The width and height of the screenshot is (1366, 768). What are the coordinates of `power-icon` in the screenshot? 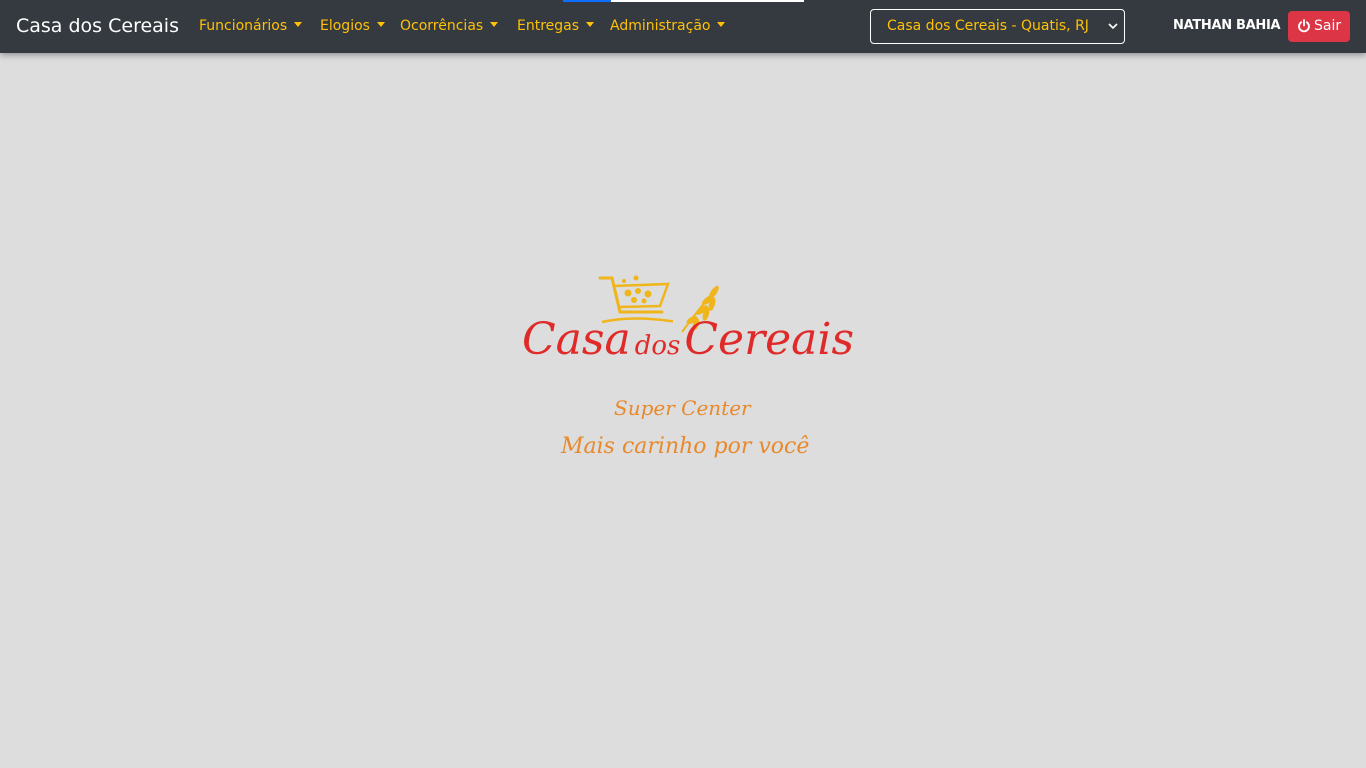 It's located at (1304, 26).